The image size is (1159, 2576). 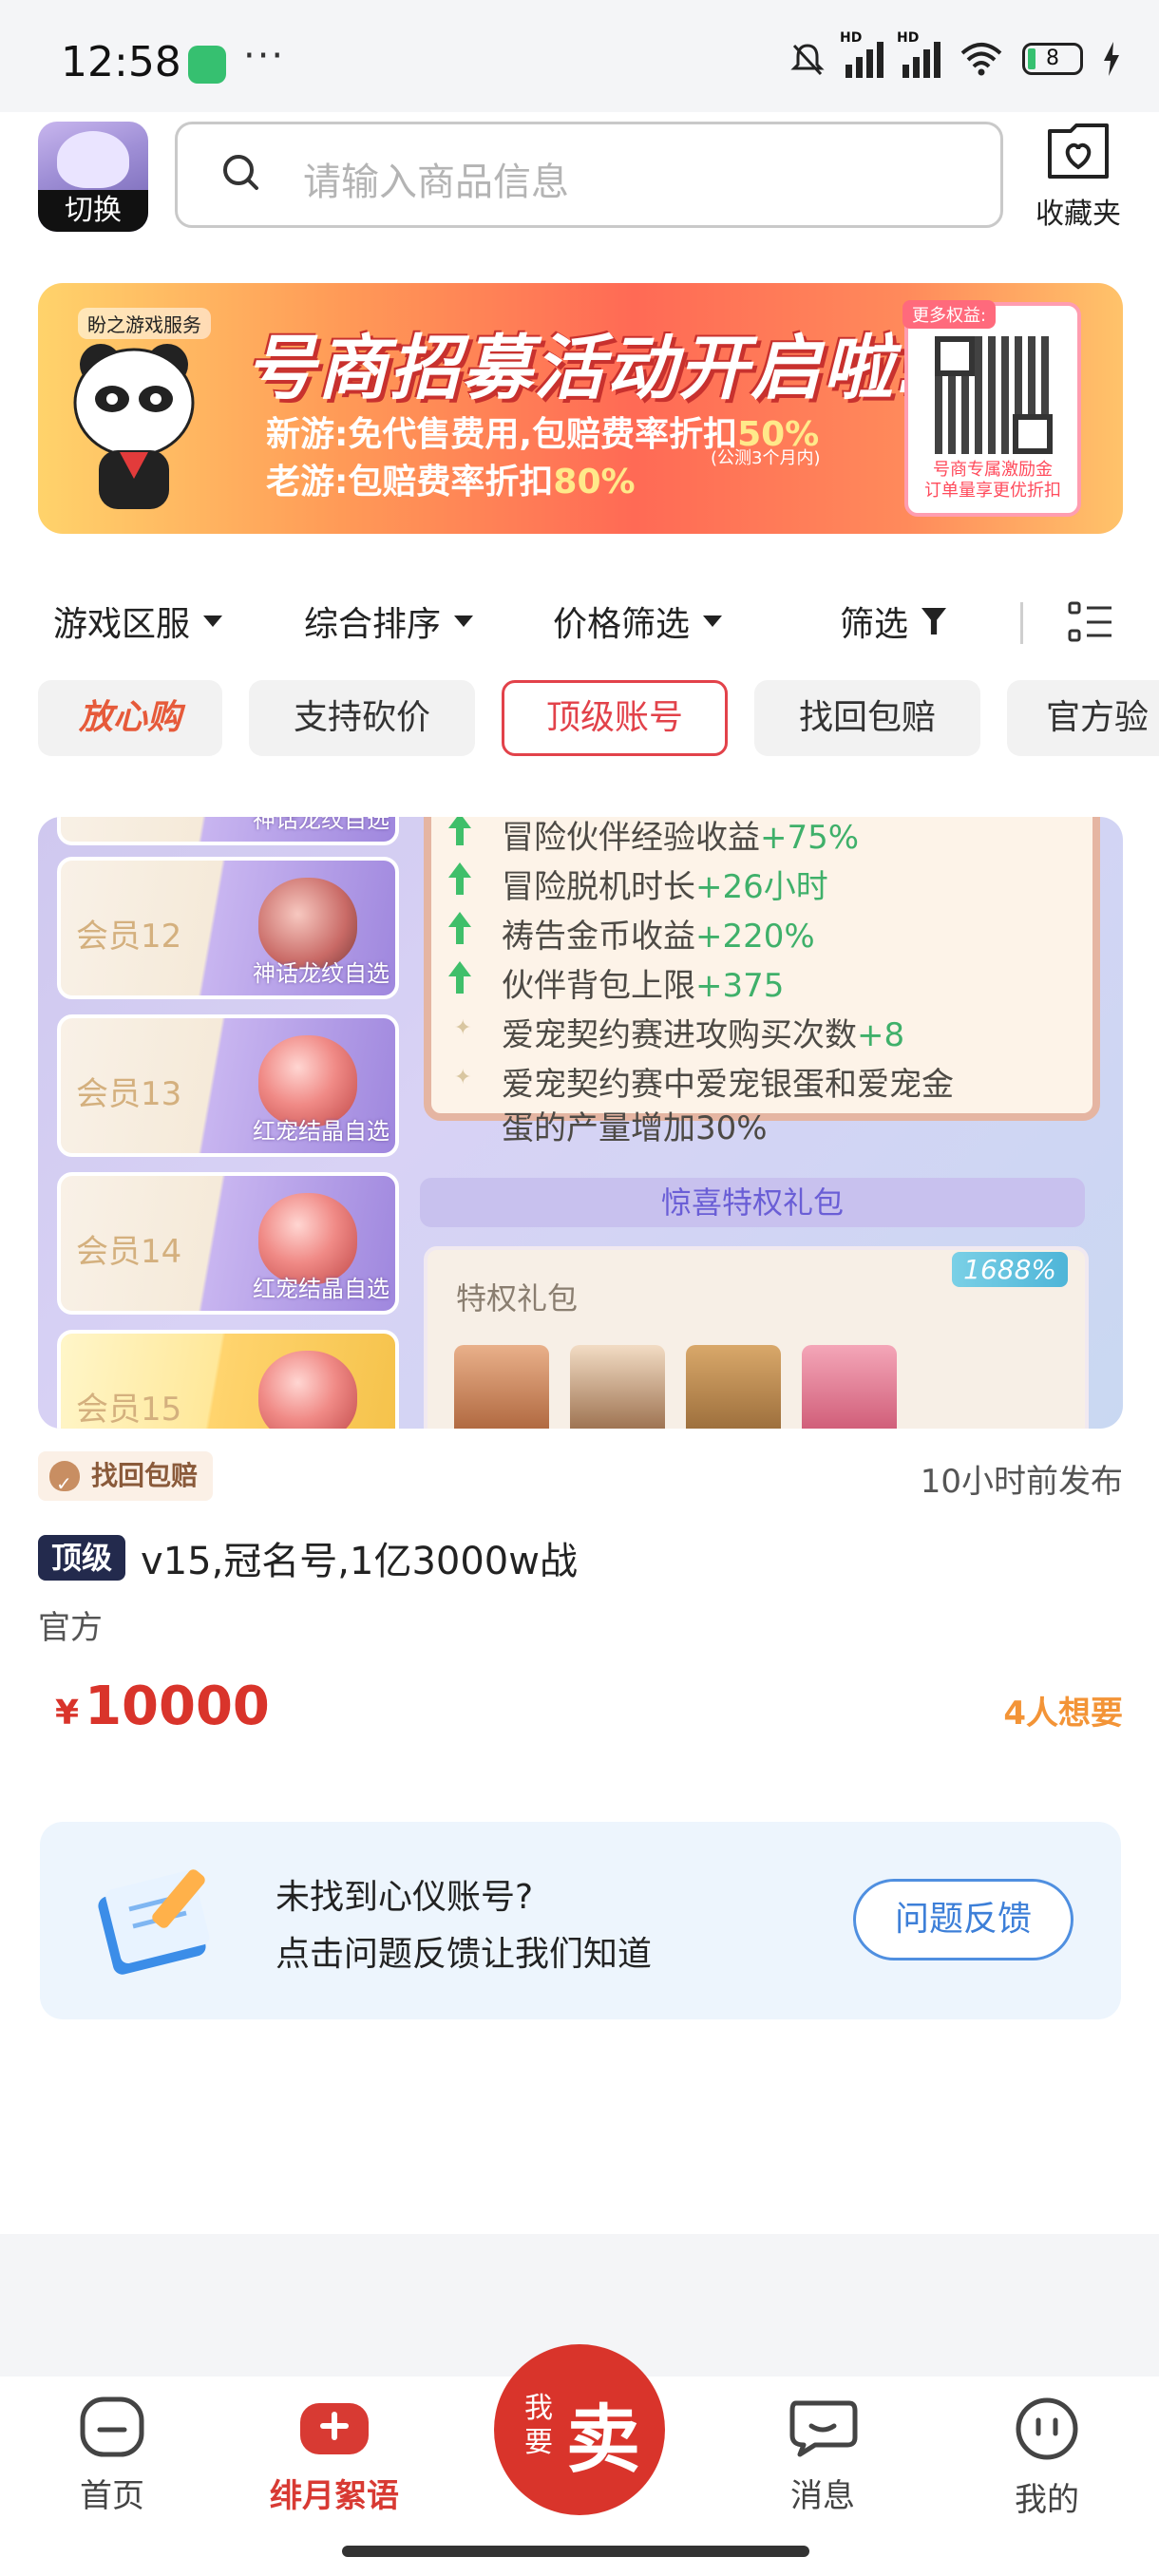 What do you see at coordinates (733, 1387) in the screenshot?
I see `gift-emblem-icon` at bounding box center [733, 1387].